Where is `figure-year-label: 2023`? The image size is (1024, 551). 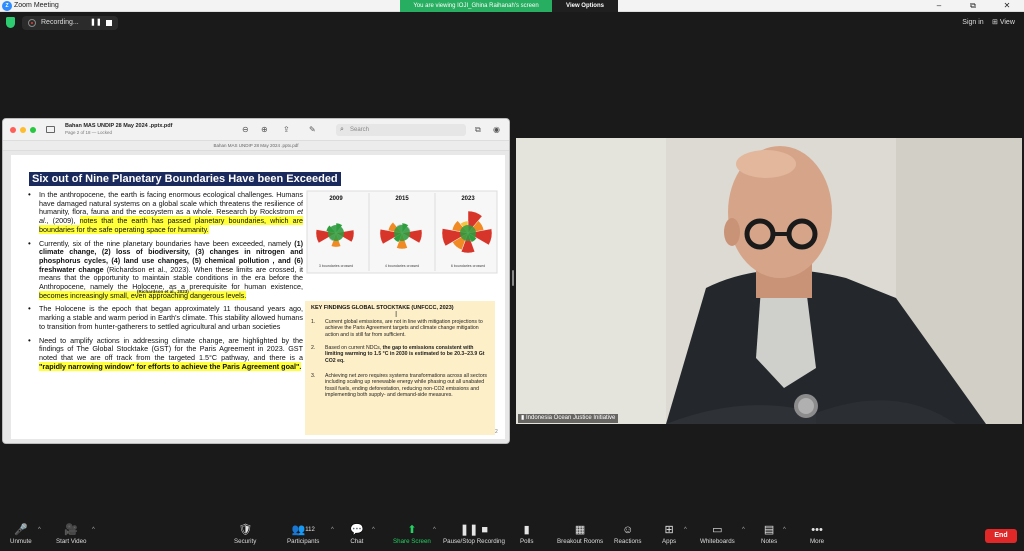
figure-year-label: 2023 is located at coordinates (468, 199).